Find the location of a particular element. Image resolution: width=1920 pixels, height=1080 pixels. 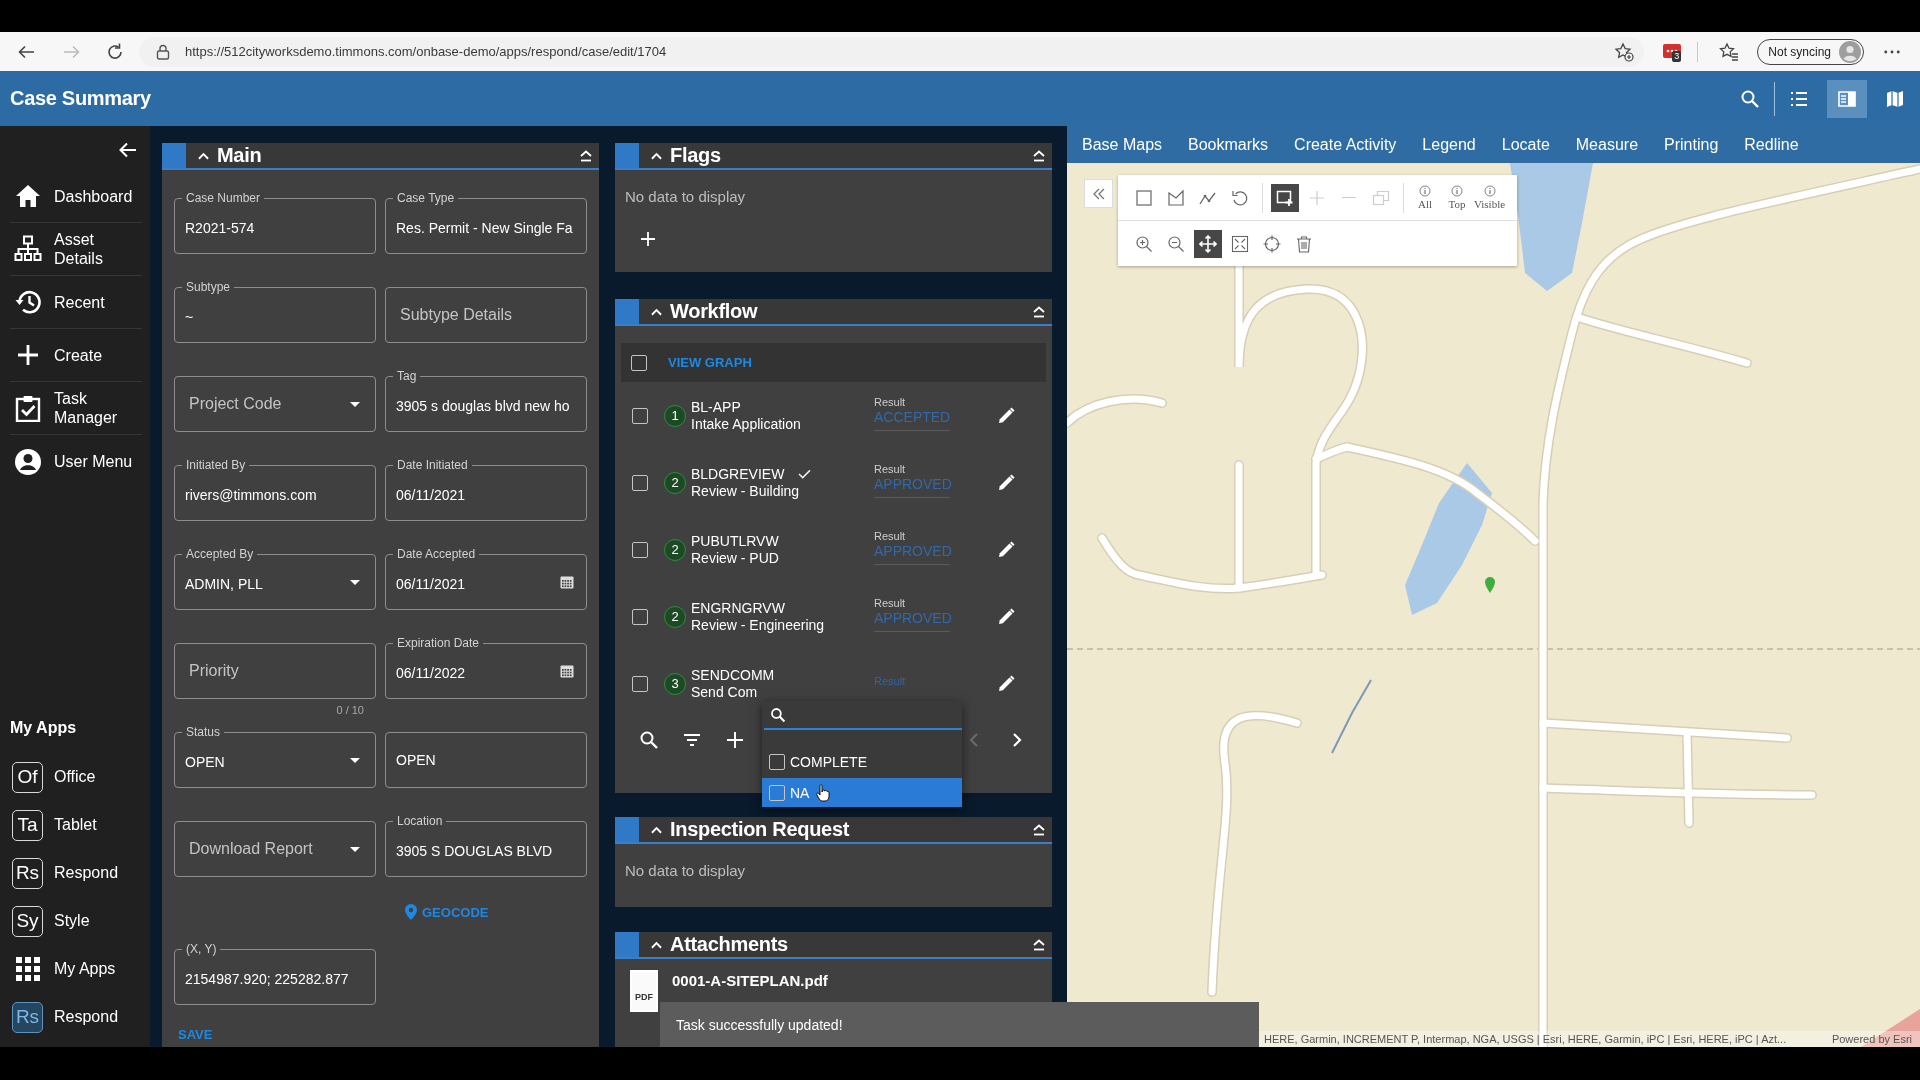

text-field: Subtype Details is located at coordinates (486, 315).